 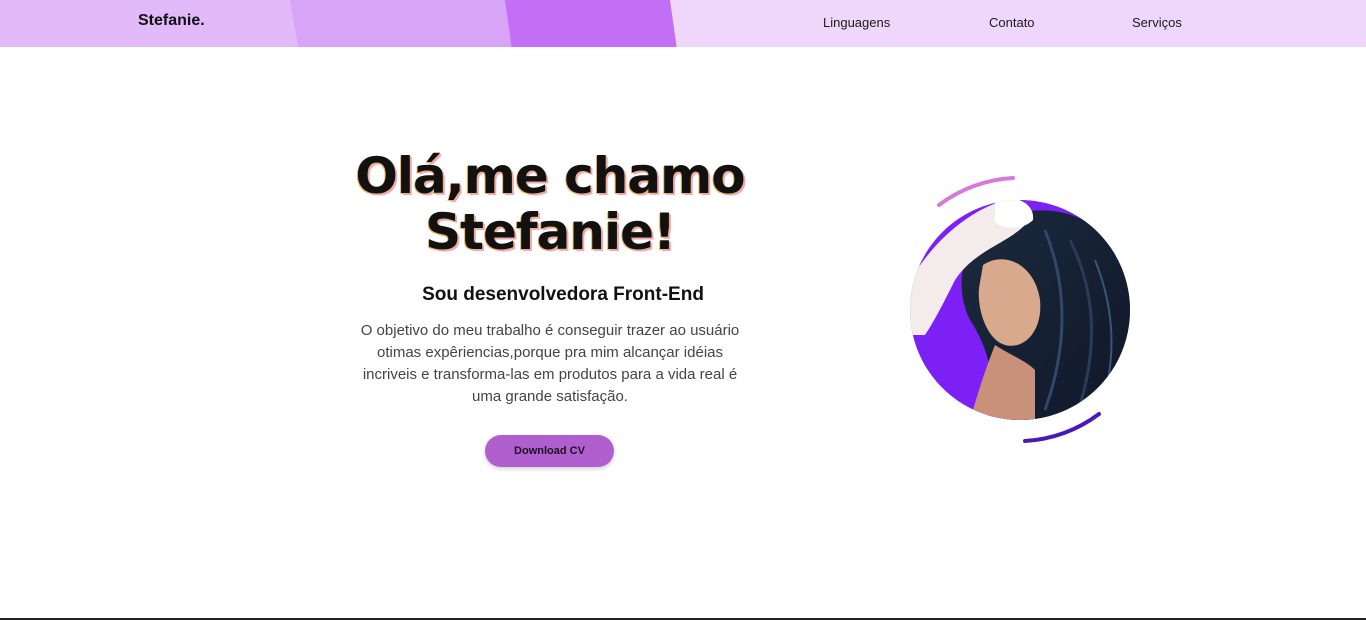 I want to click on nav-link-linguagens: Linguagens, so click(x=856, y=22).